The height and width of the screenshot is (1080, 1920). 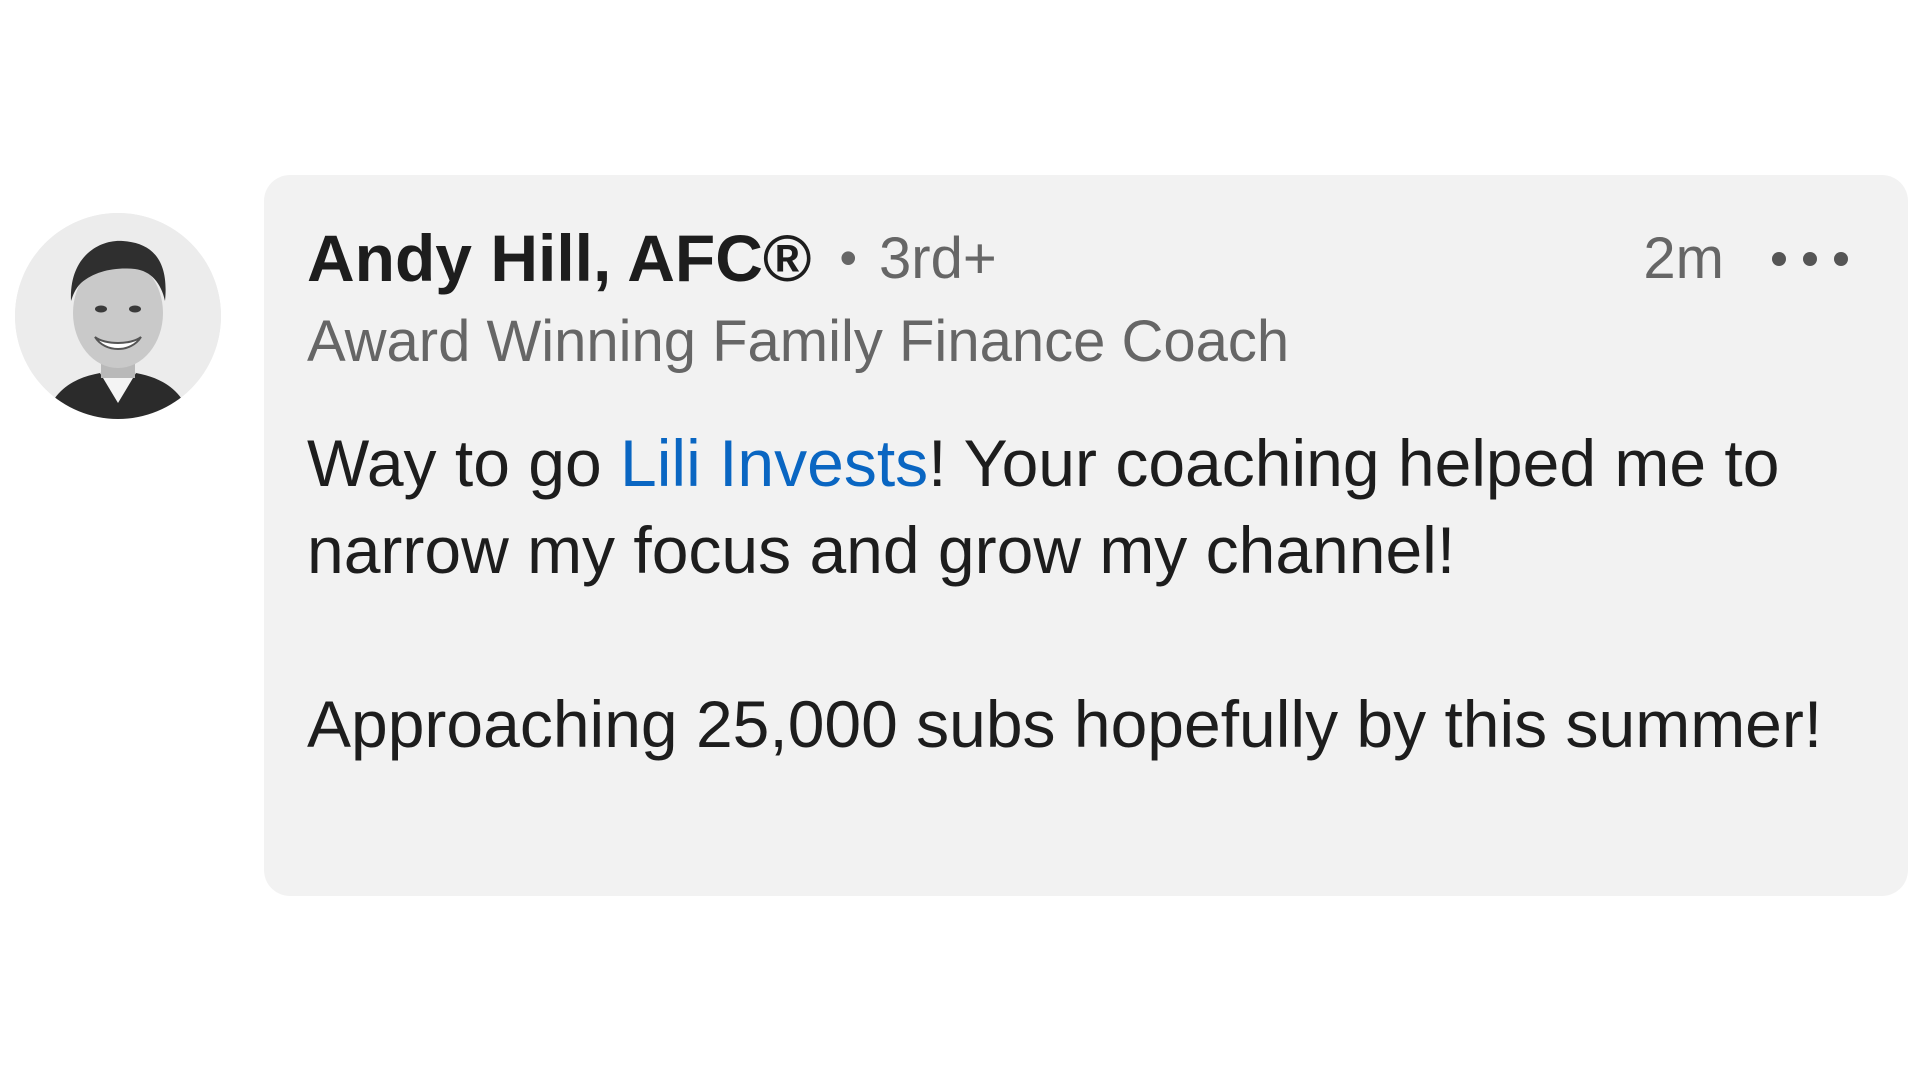 I want to click on avatar-photo, so click(x=118, y=316).